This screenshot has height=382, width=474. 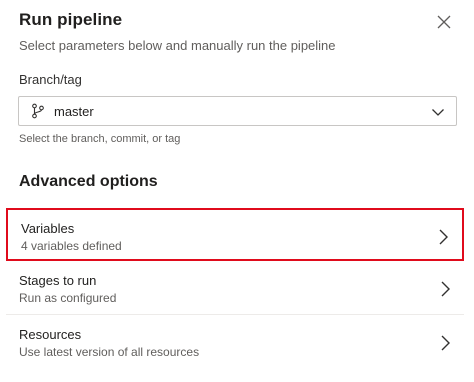 What do you see at coordinates (109, 352) in the screenshot?
I see `option-subtitle: Use latest version of all resources` at bounding box center [109, 352].